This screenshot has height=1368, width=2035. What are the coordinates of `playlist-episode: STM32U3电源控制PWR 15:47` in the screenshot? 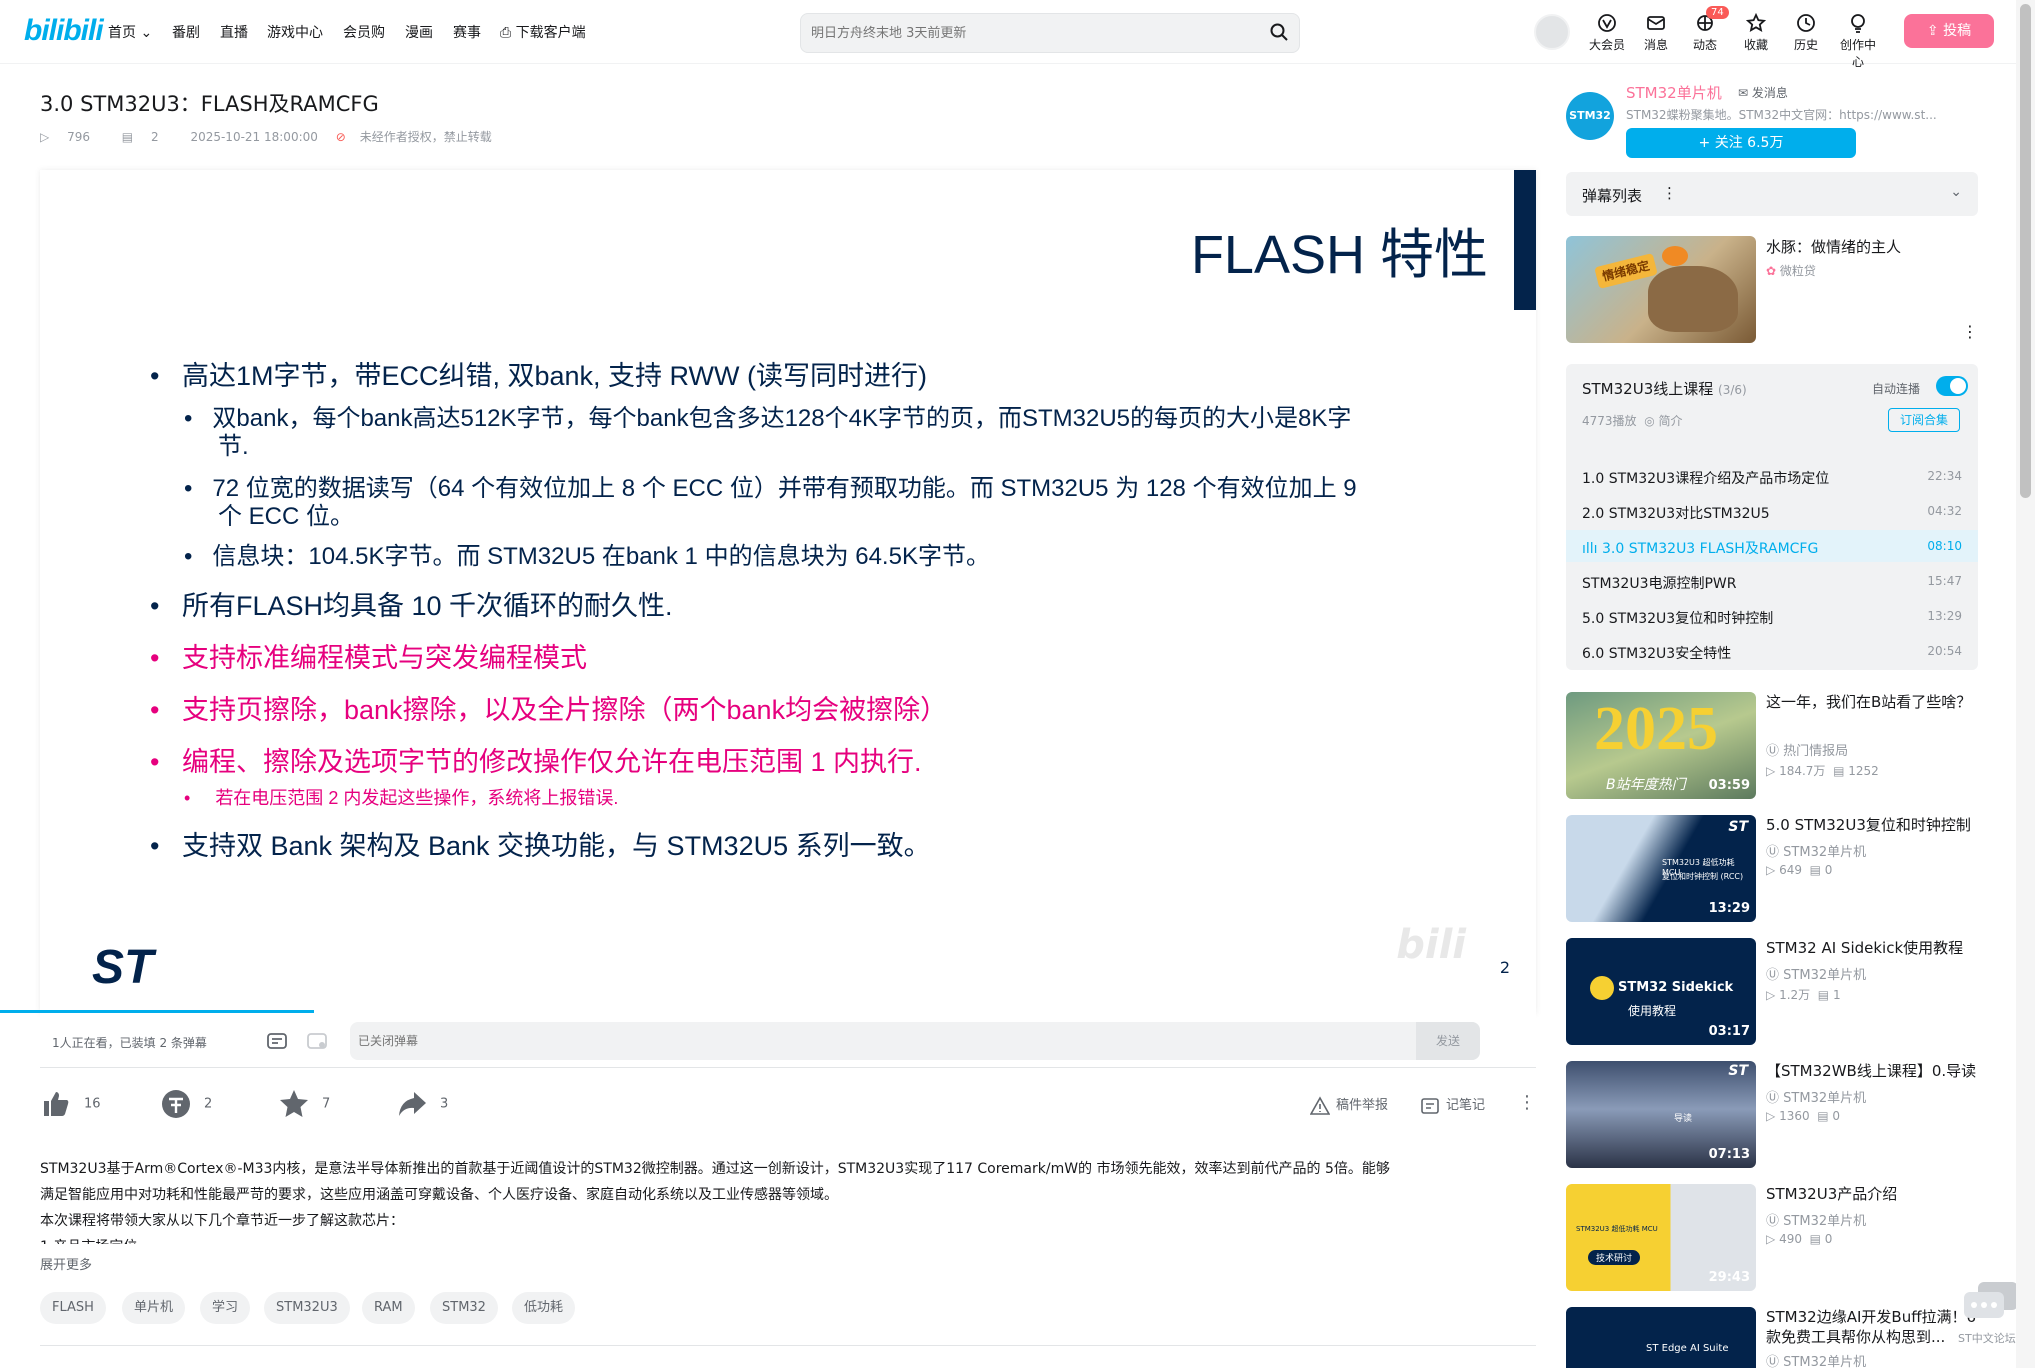 It's located at (1772, 581).